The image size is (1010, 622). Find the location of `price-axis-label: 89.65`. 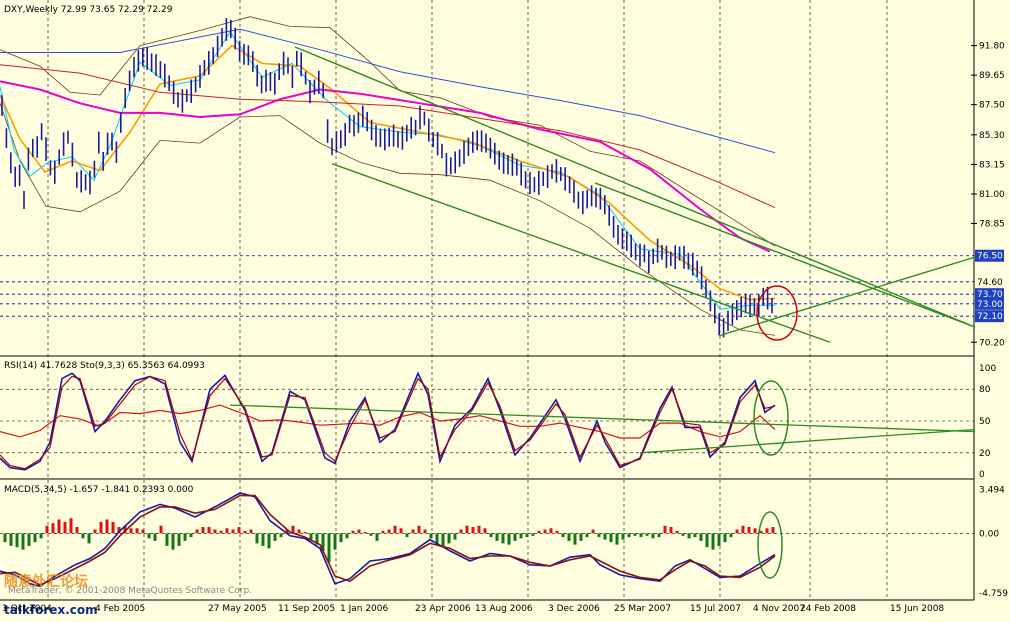

price-axis-label: 89.65 is located at coordinates (992, 76).